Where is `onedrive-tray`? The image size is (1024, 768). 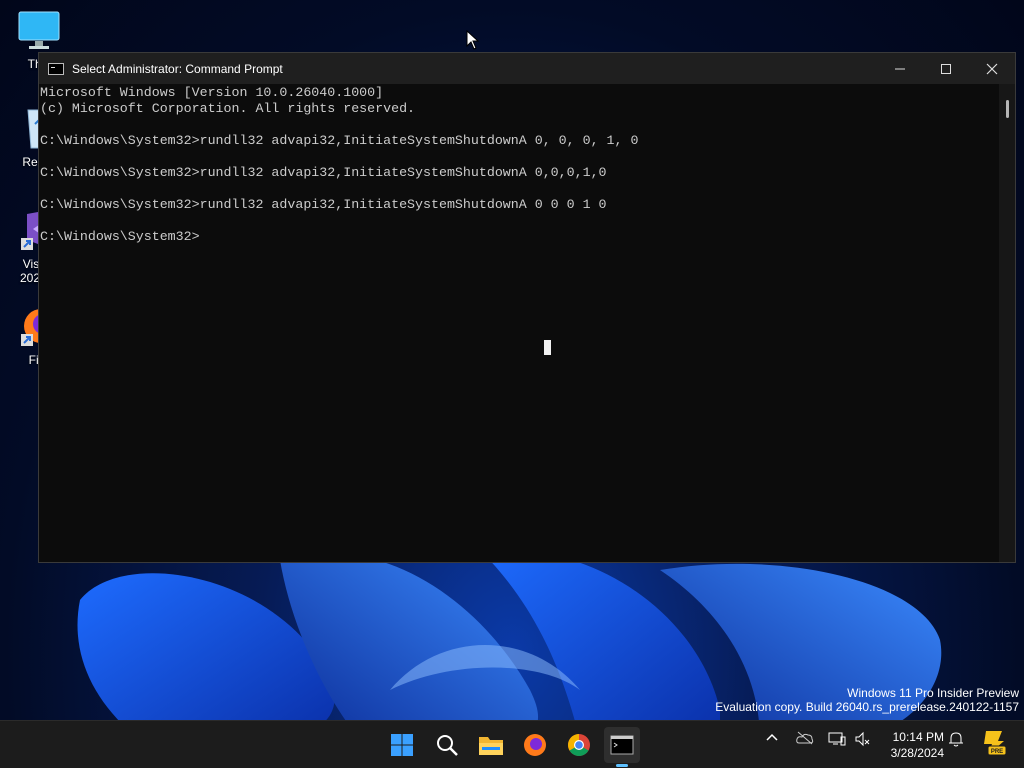 onedrive-tray is located at coordinates (805, 739).